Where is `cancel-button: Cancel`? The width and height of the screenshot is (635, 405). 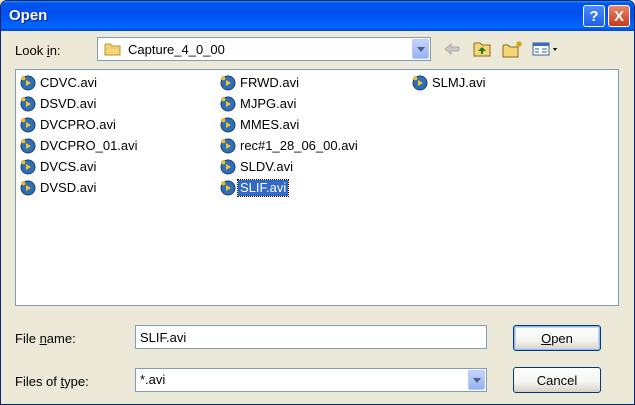 cancel-button: Cancel is located at coordinates (557, 380).